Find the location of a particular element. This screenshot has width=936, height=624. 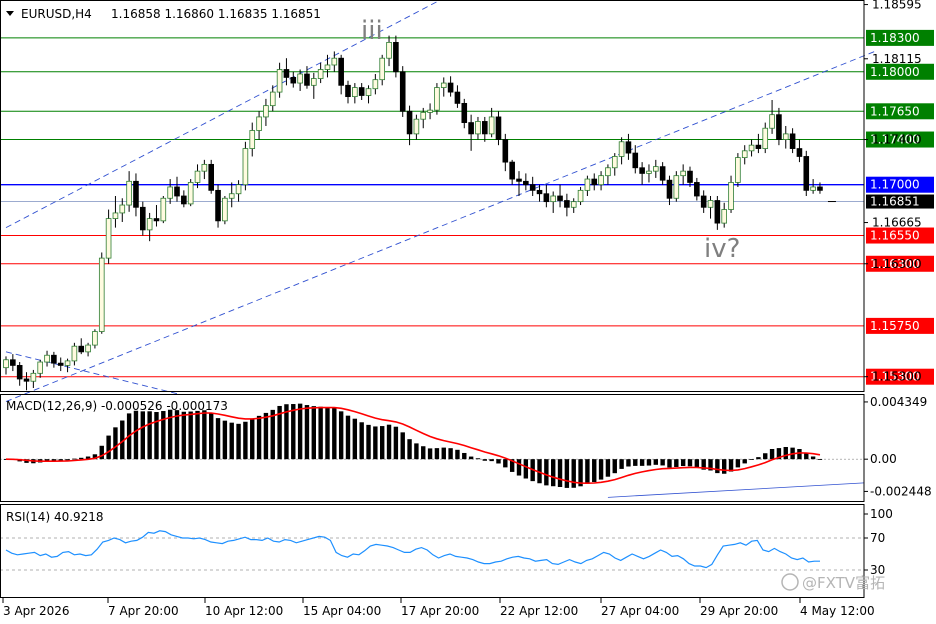

macd-tick-label: 0.004349 is located at coordinates (898, 402).